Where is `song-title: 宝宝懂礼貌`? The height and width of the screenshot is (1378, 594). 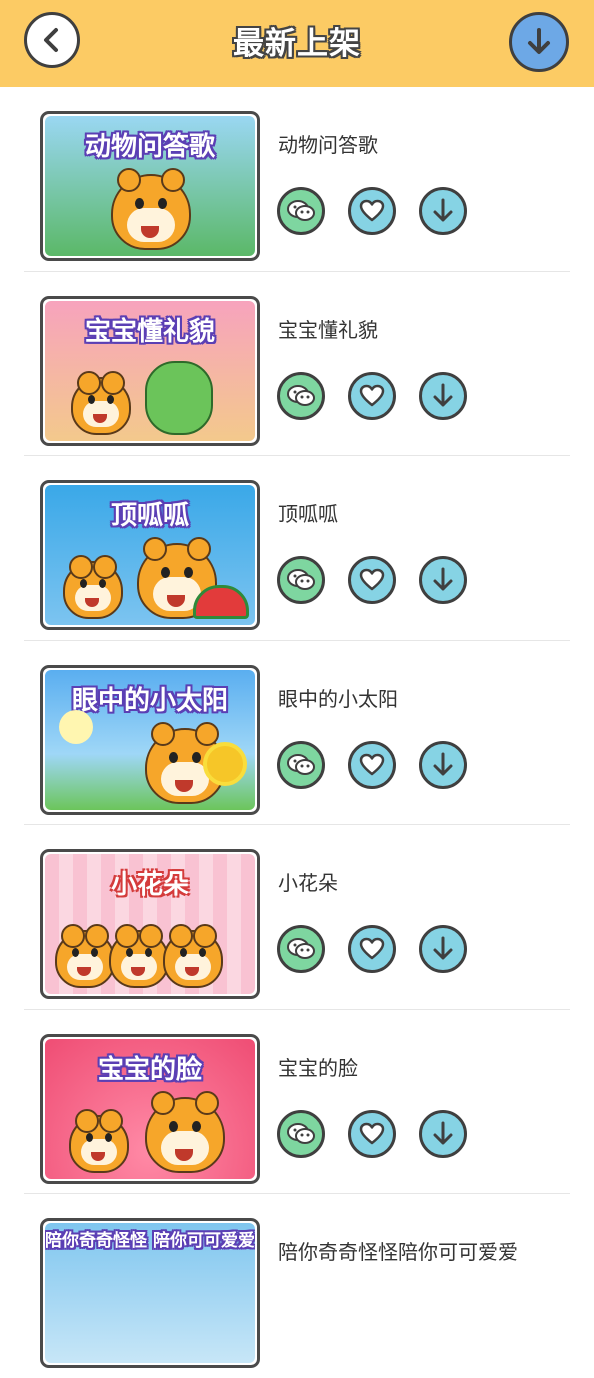
song-title: 宝宝懂礼貌 is located at coordinates (328, 328).